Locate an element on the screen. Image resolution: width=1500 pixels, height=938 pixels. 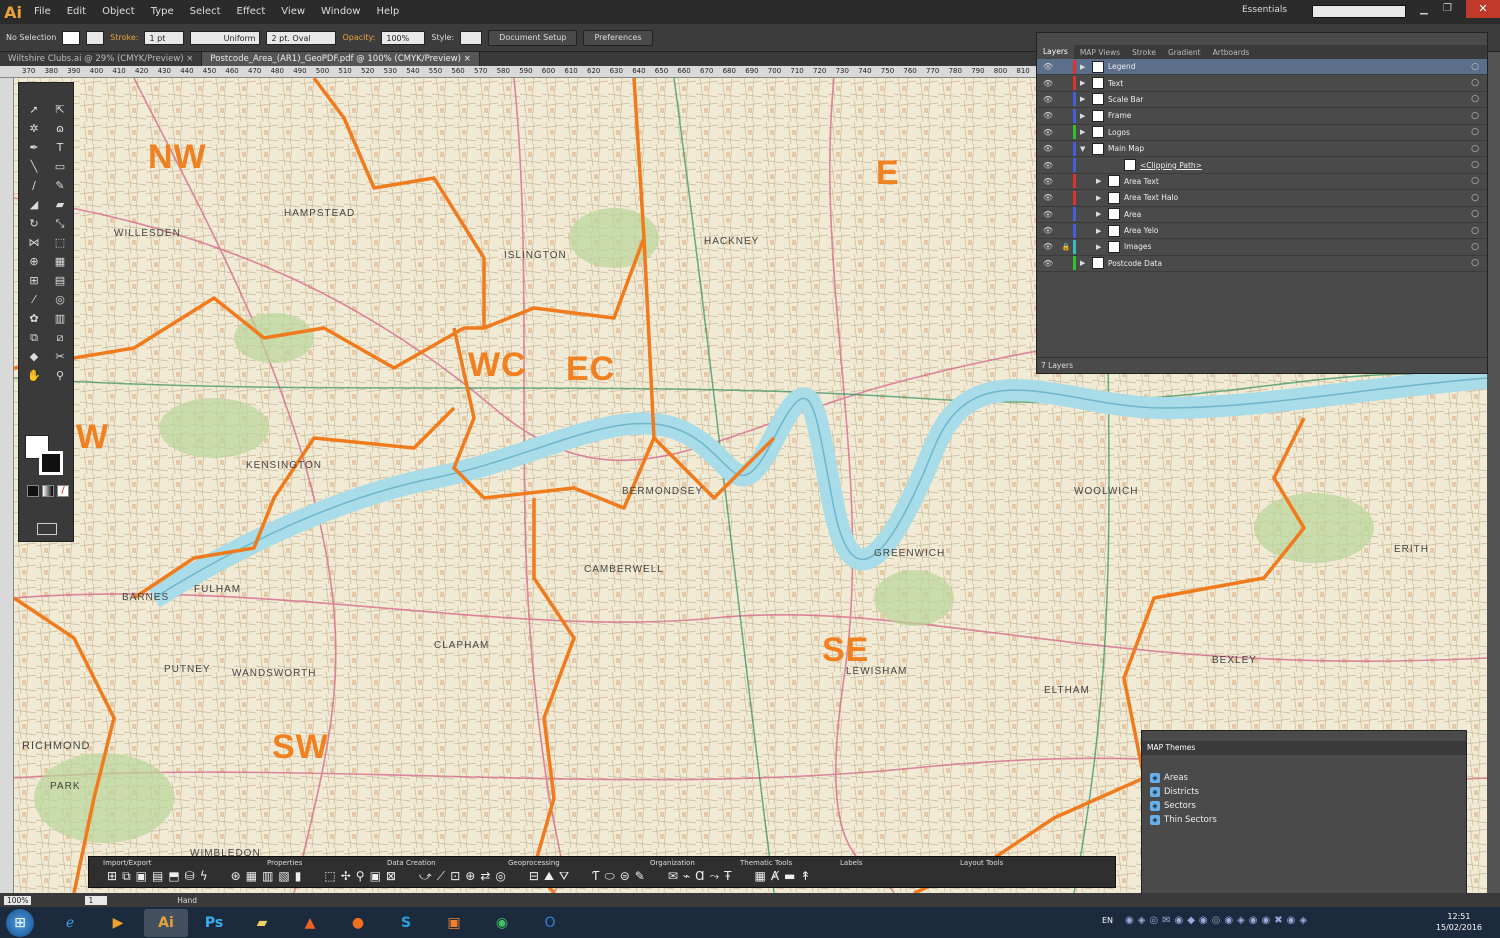
list-icon: ▮ is located at coordinates (298, 876).